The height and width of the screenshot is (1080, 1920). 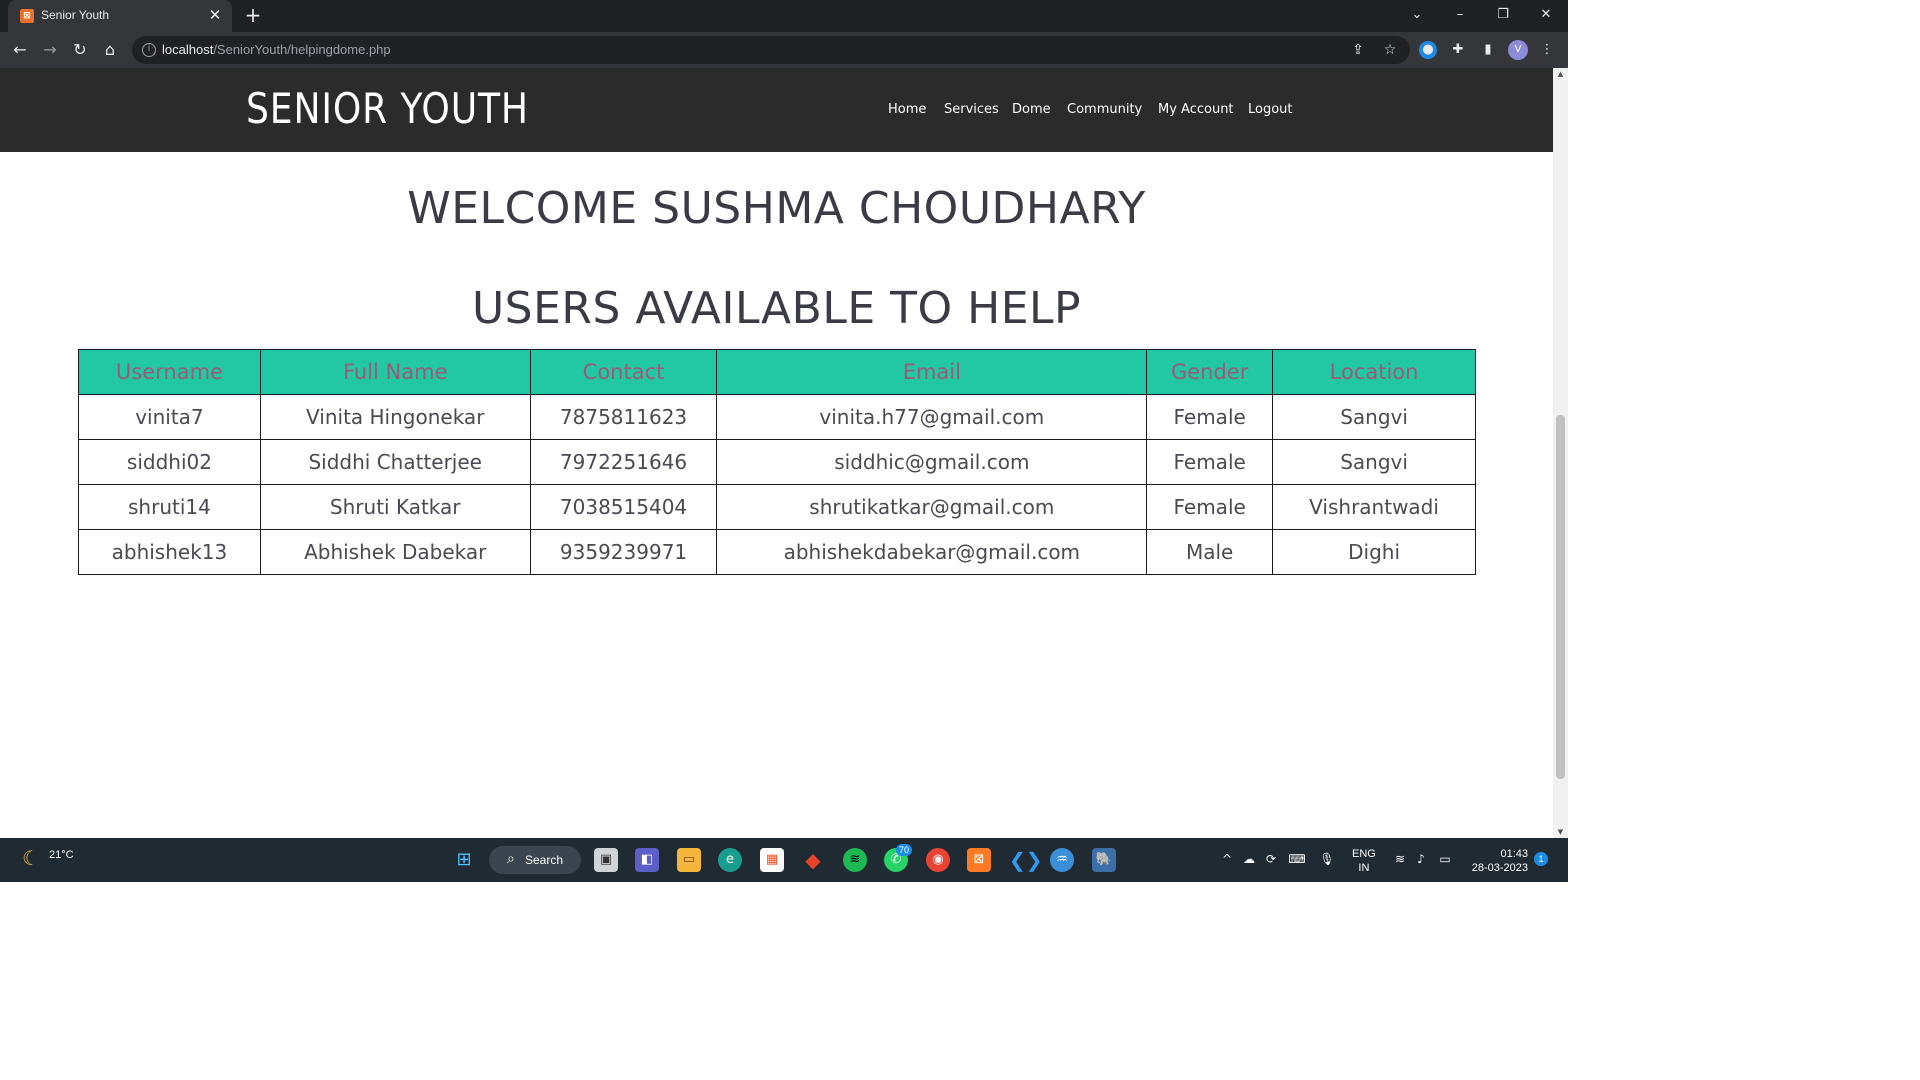 I want to click on browser-tab: ⊠ Senior Youth ✕, so click(x=120, y=16).